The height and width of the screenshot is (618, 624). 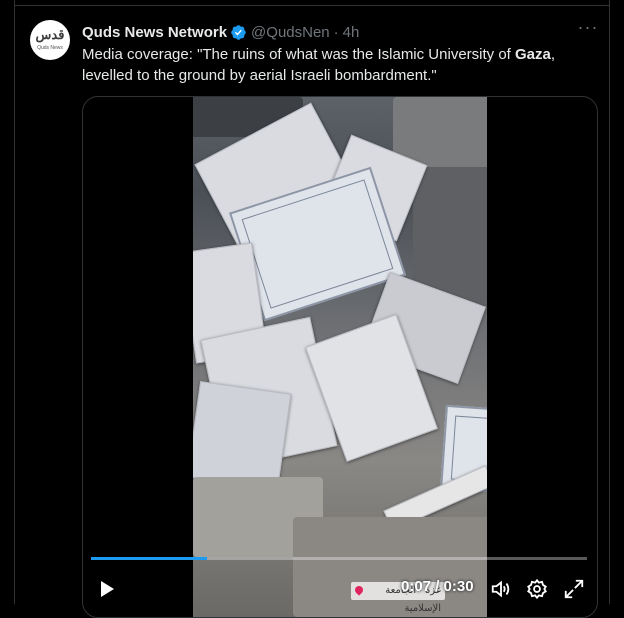 I want to click on video-current-time: 0:07, so click(x=416, y=586).